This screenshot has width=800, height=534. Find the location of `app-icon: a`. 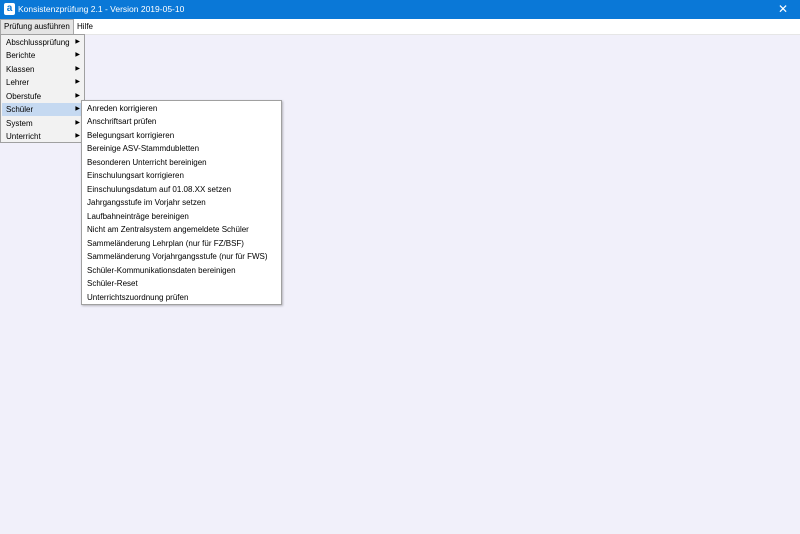

app-icon: a is located at coordinates (9, 9).